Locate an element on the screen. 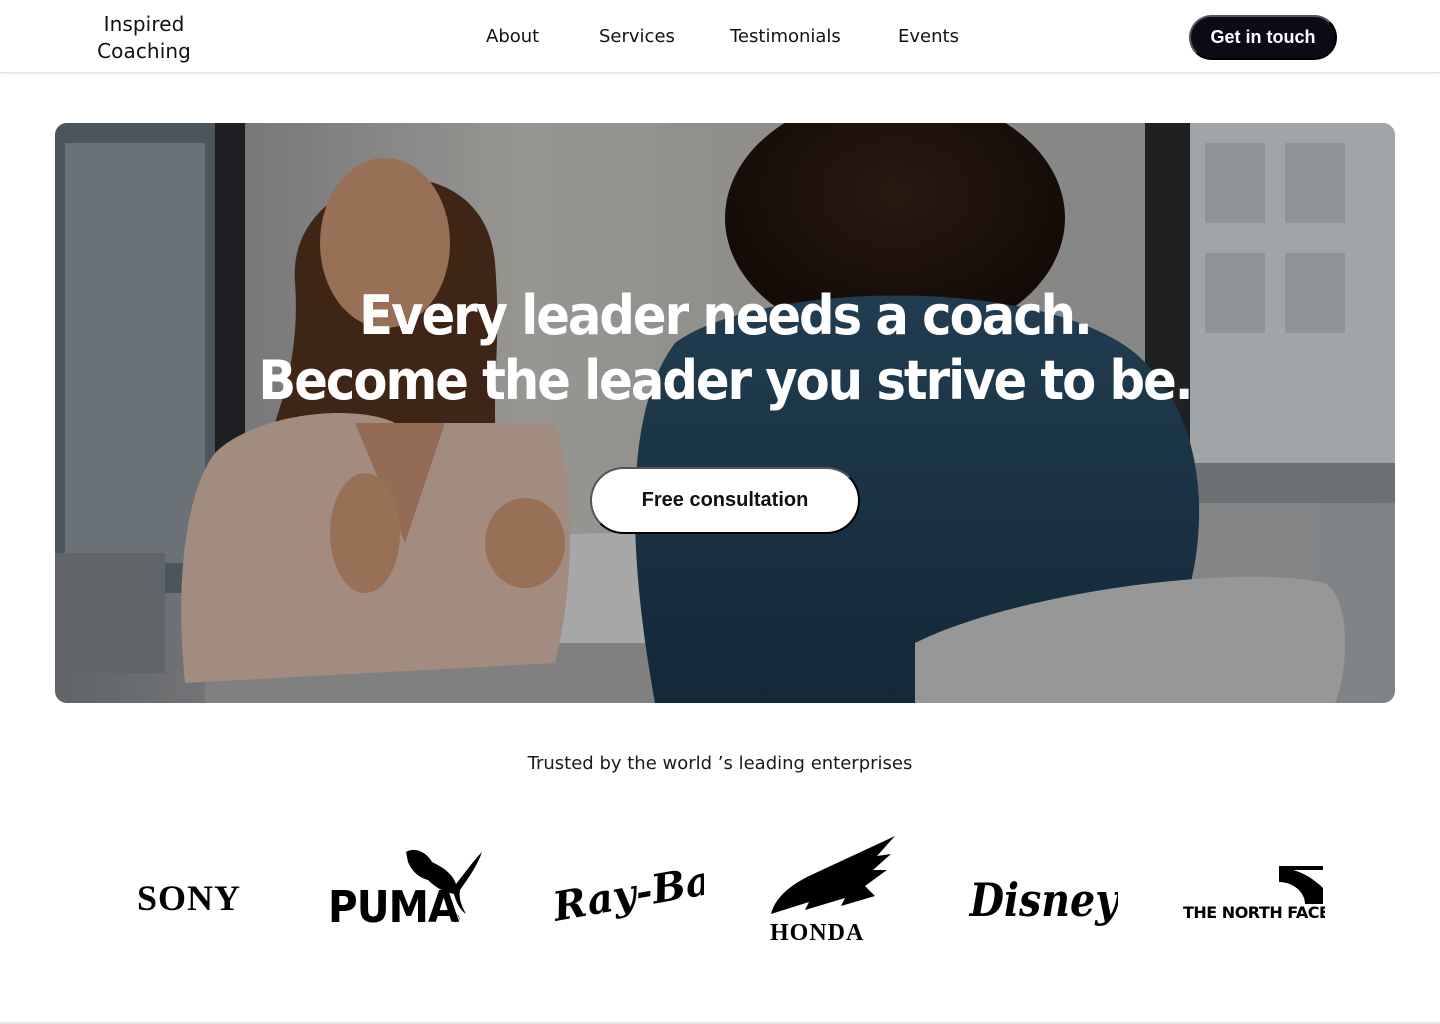 The height and width of the screenshot is (1024, 1440). honda-wordmark: HONDA is located at coordinates (817, 931).